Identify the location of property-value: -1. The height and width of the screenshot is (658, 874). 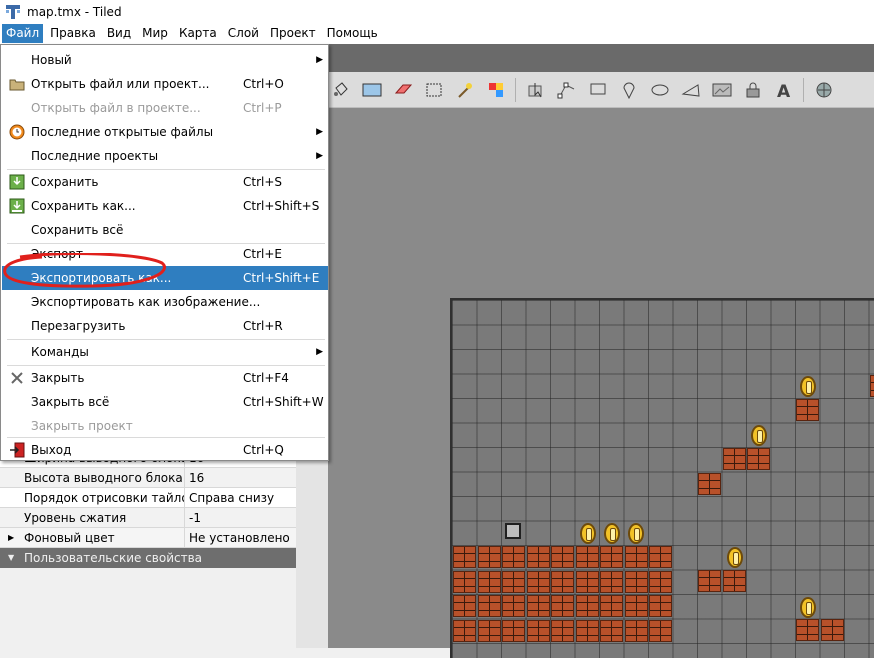
(240, 517).